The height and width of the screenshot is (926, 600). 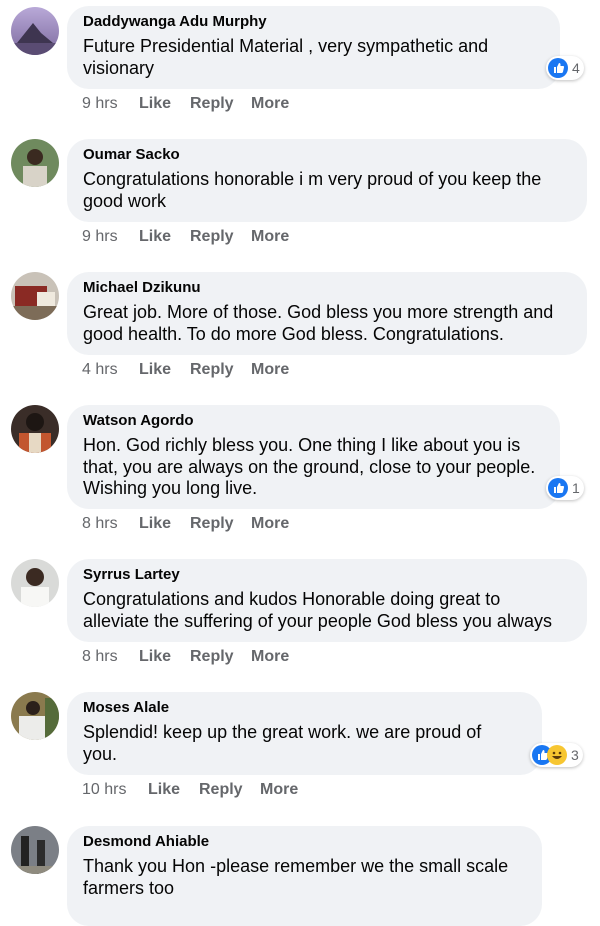 I want to click on haha-icon, so click(x=557, y=755).